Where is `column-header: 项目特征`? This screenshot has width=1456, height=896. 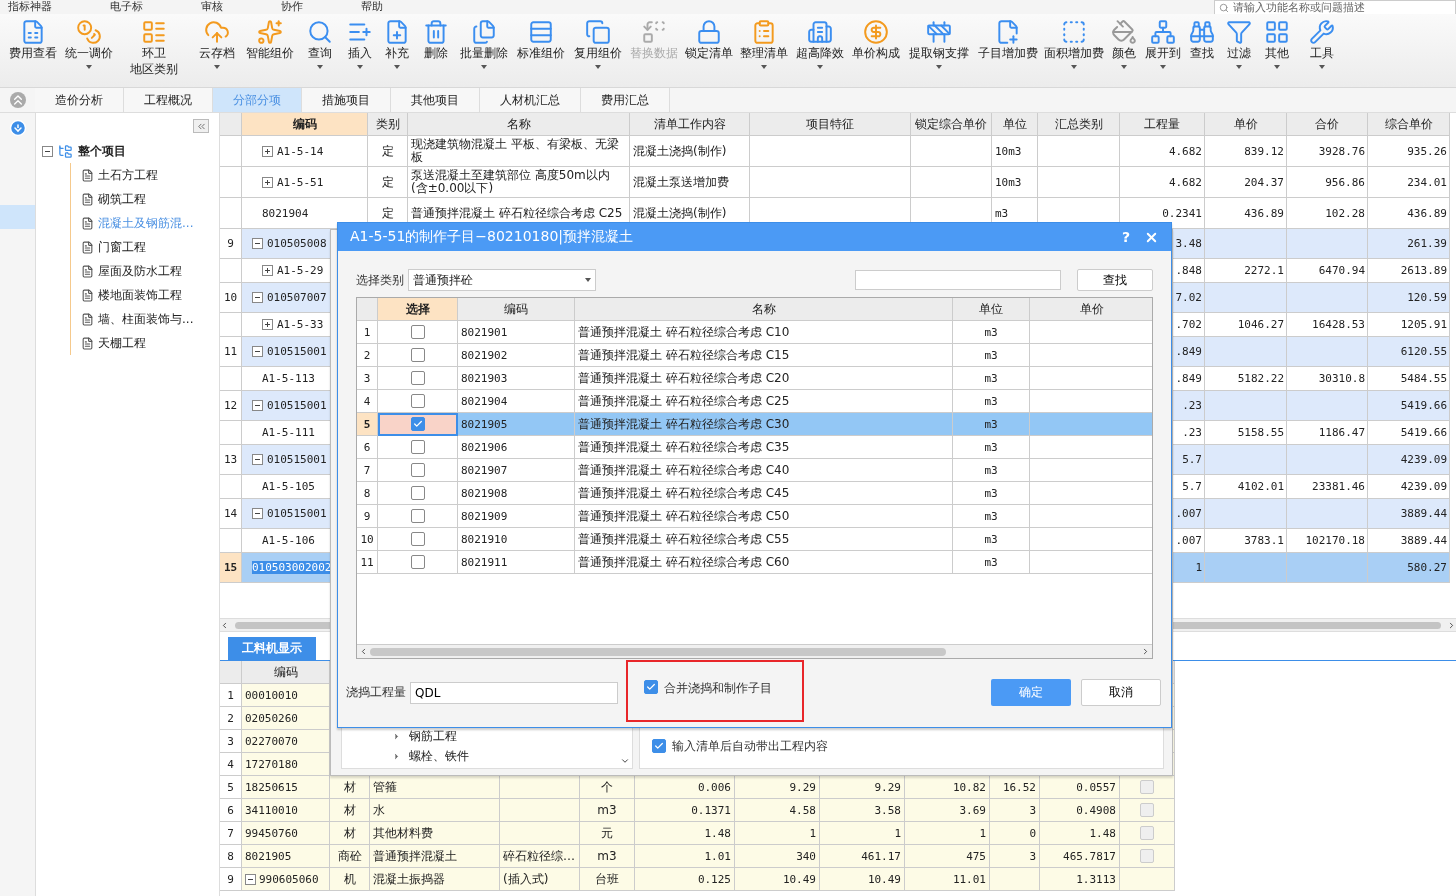
column-header: 项目特征 is located at coordinates (830, 124).